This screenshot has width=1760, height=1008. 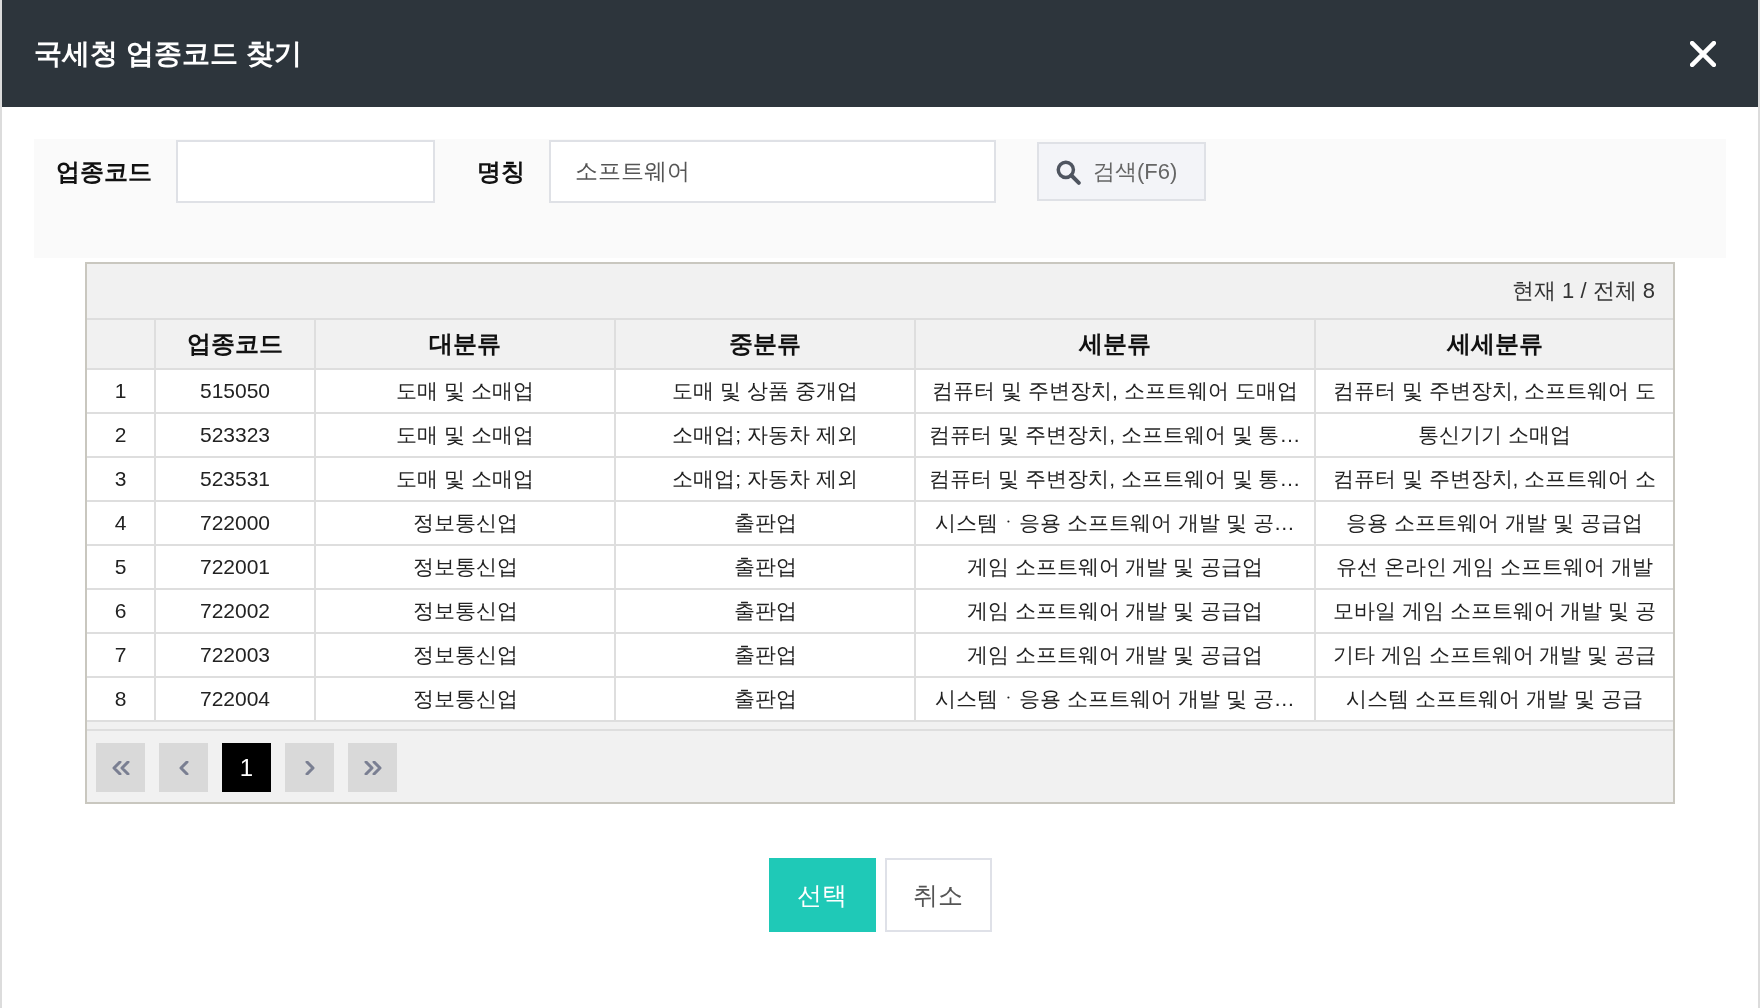 I want to click on close-button, so click(x=1703, y=53).